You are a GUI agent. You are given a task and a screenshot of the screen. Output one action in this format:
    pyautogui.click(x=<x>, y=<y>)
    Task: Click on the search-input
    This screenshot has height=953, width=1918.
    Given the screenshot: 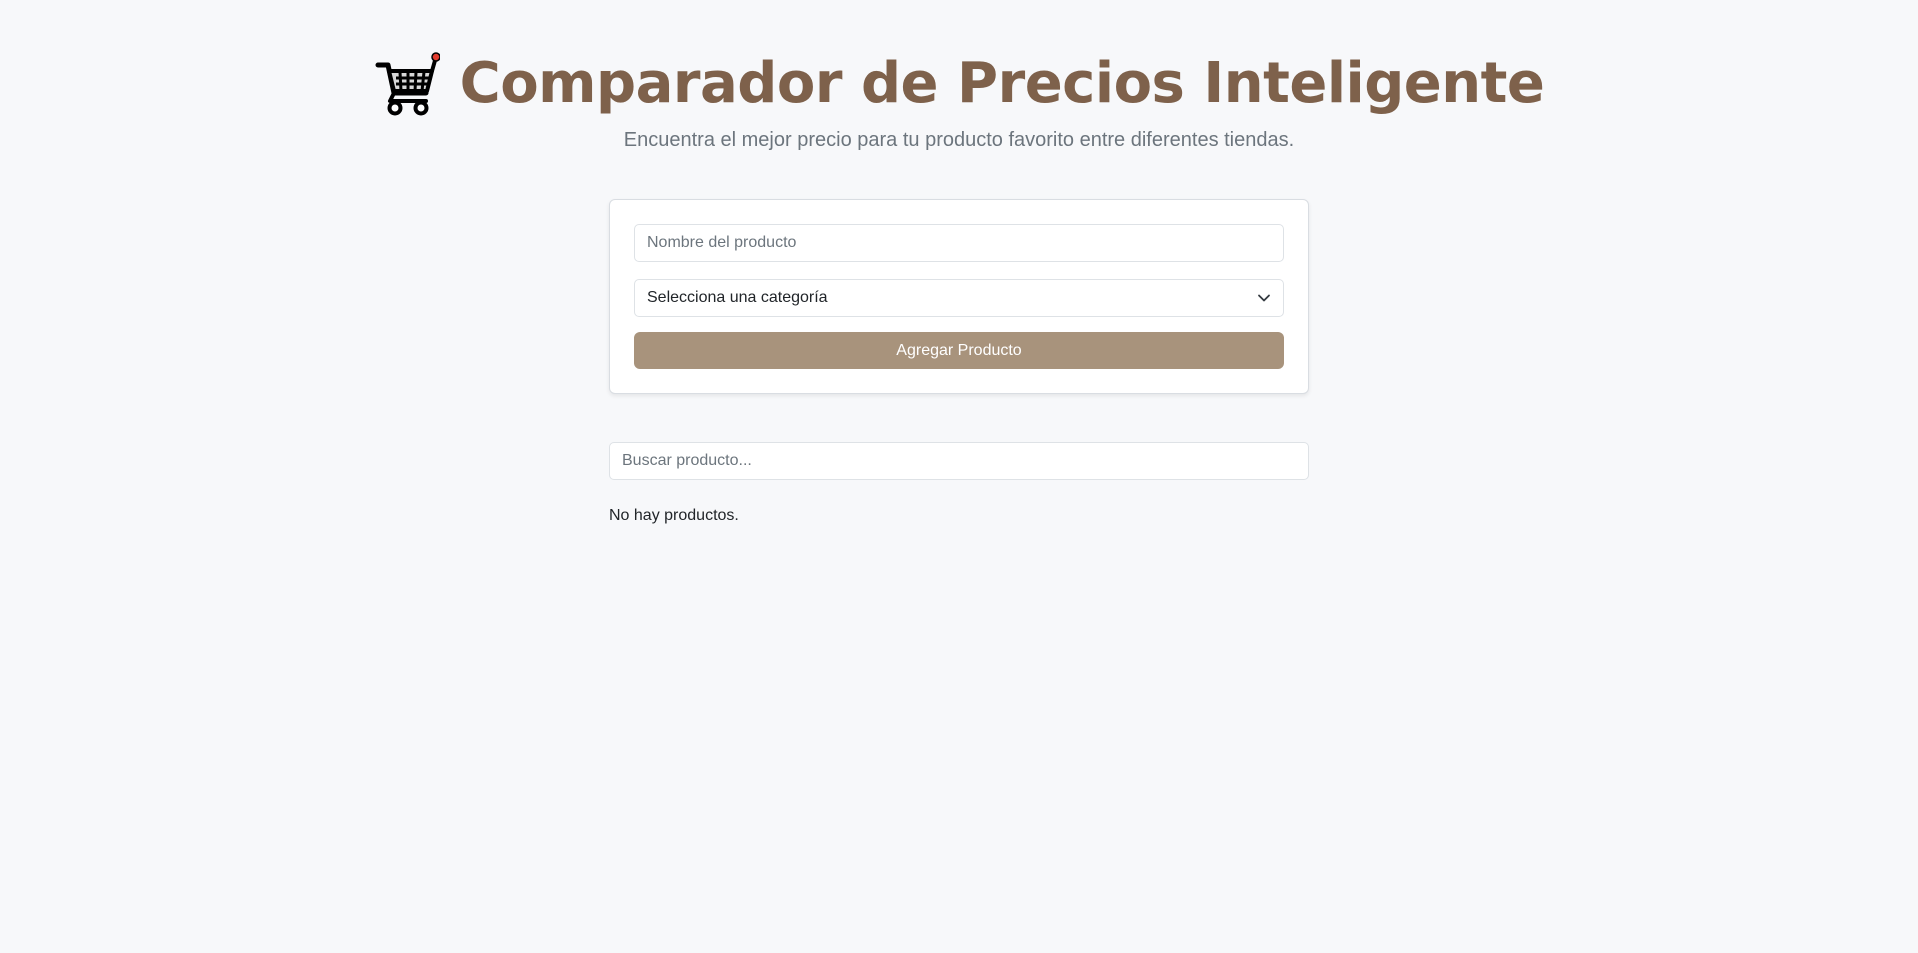 What is the action you would take?
    pyautogui.click(x=959, y=461)
    